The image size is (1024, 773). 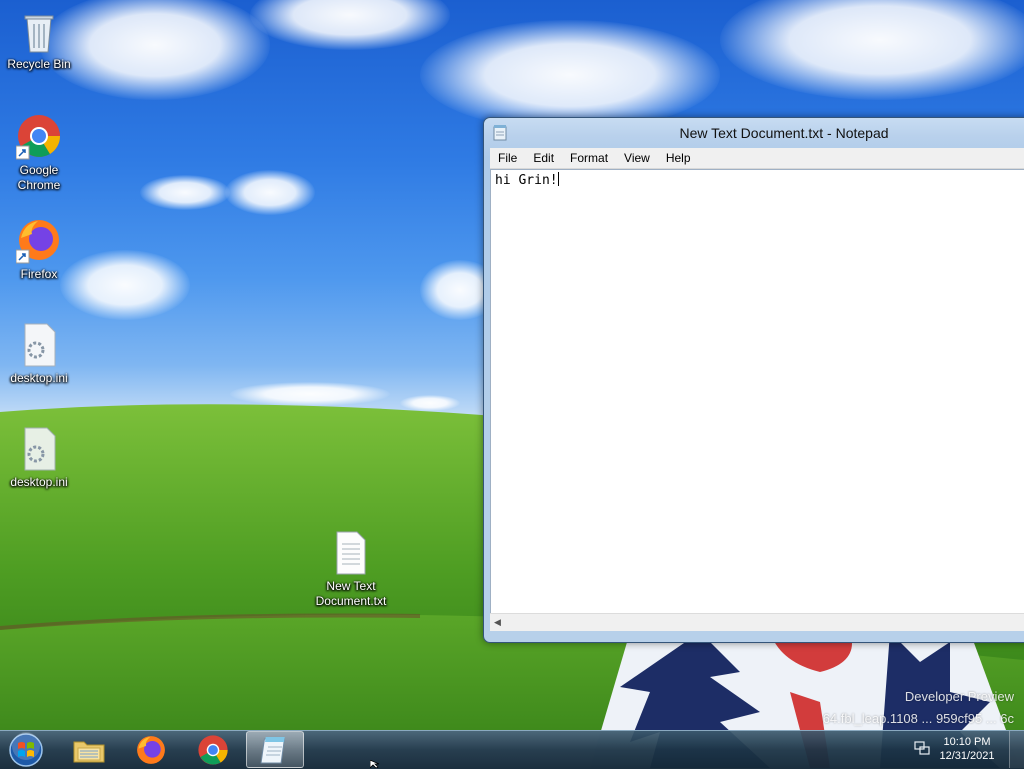 I want to click on chrome-label: Google Chrome, so click(x=39, y=177).